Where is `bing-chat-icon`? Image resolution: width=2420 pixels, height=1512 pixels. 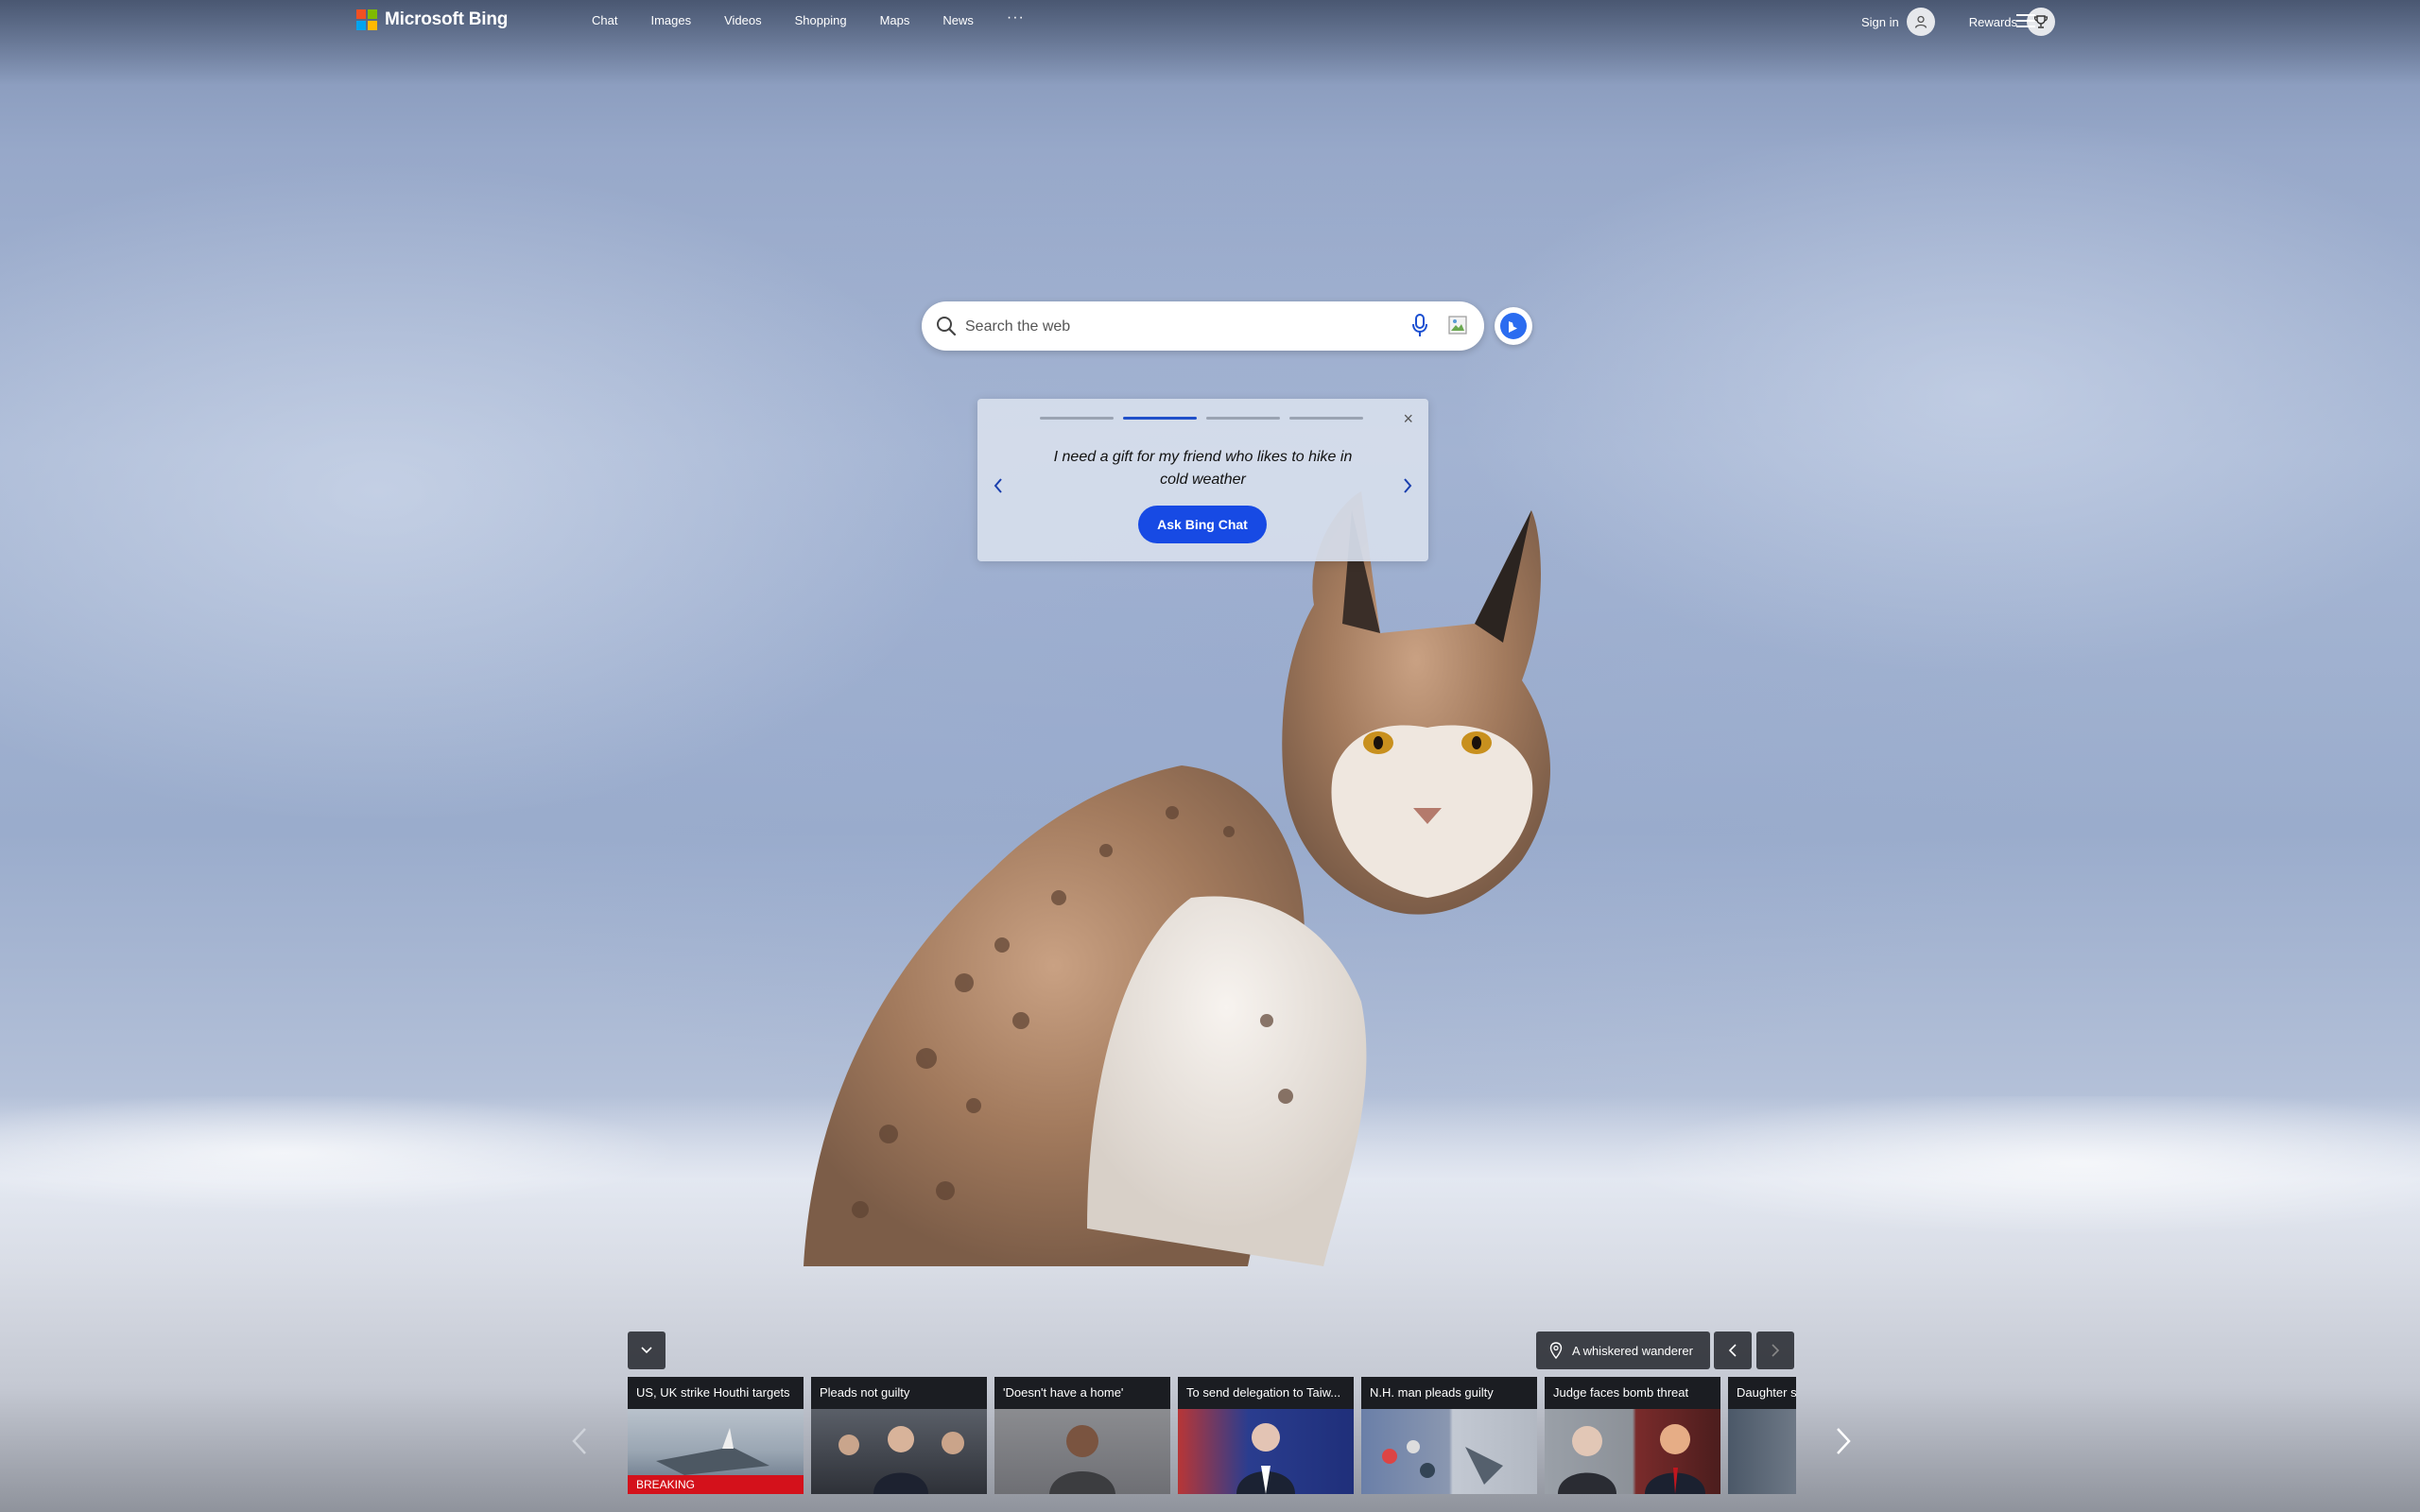 bing-chat-icon is located at coordinates (1513, 326).